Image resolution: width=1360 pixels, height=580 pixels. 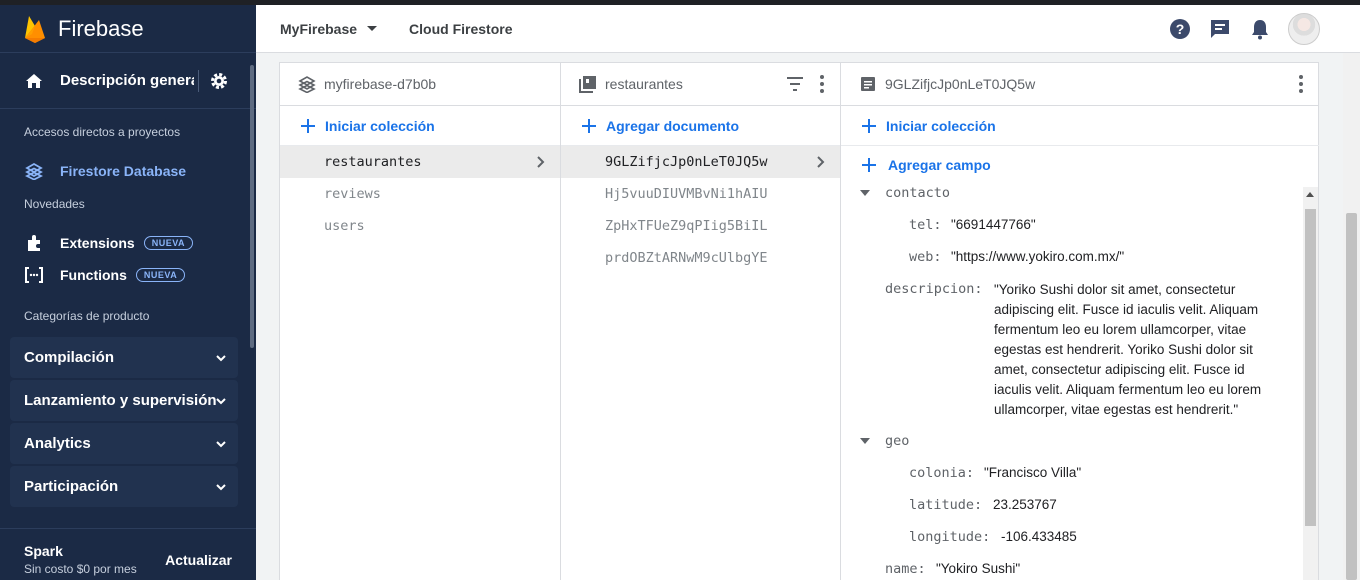 What do you see at coordinates (252, 206) in the screenshot?
I see `sidebar-scrollbar` at bounding box center [252, 206].